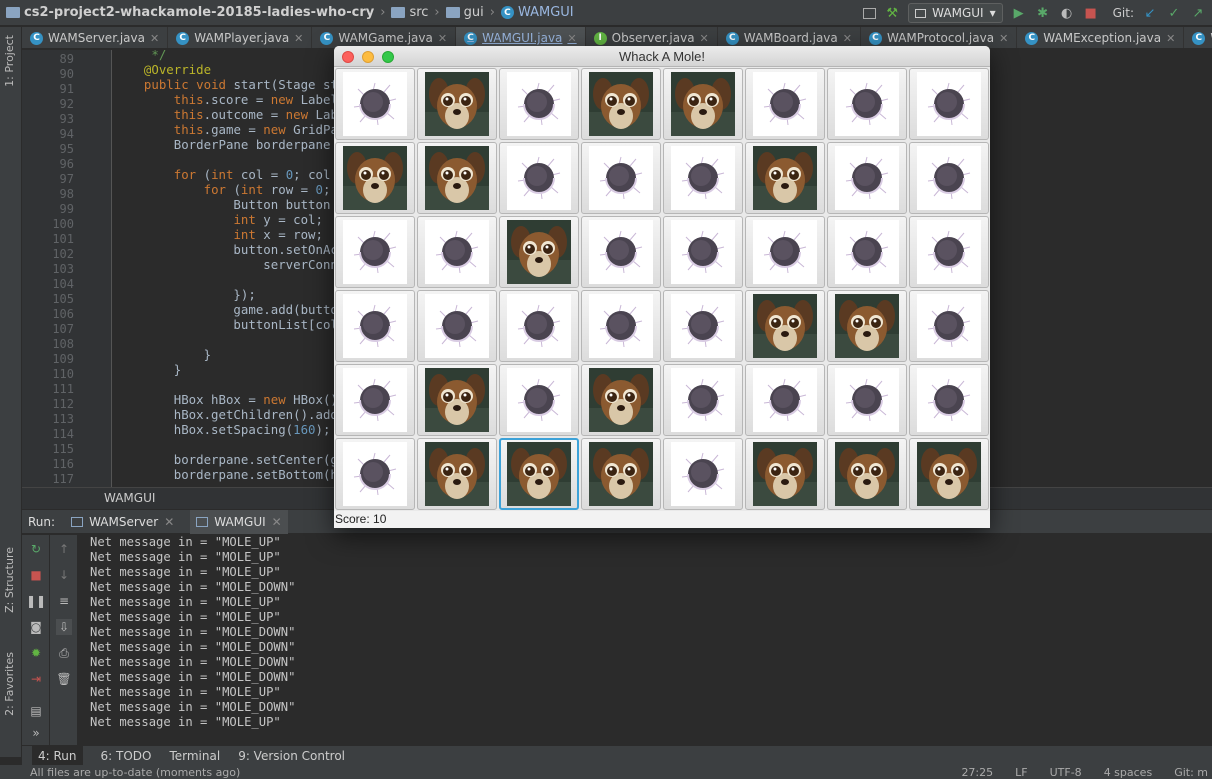  What do you see at coordinates (1174, 13) in the screenshot?
I see `git-commit-icon: ✓` at bounding box center [1174, 13].